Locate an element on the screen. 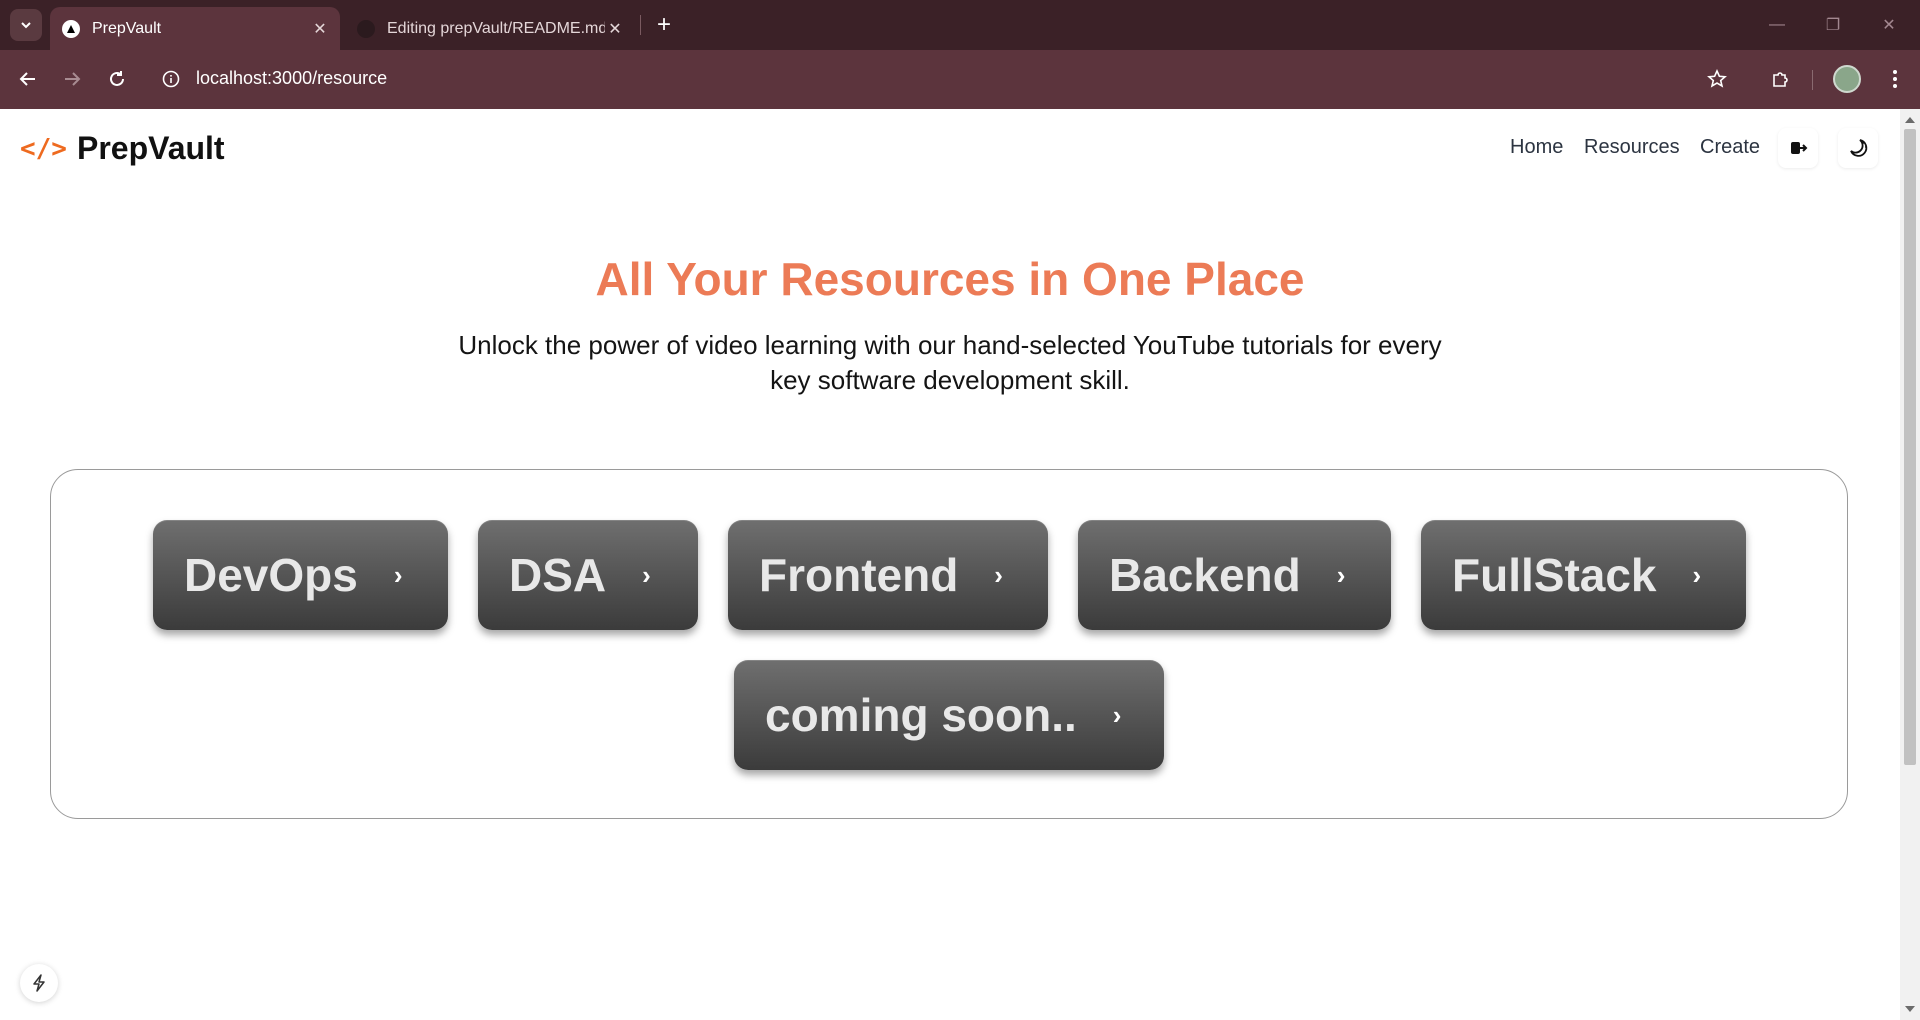 The image size is (1920, 1020). minimize-button: — is located at coordinates (1777, 25).